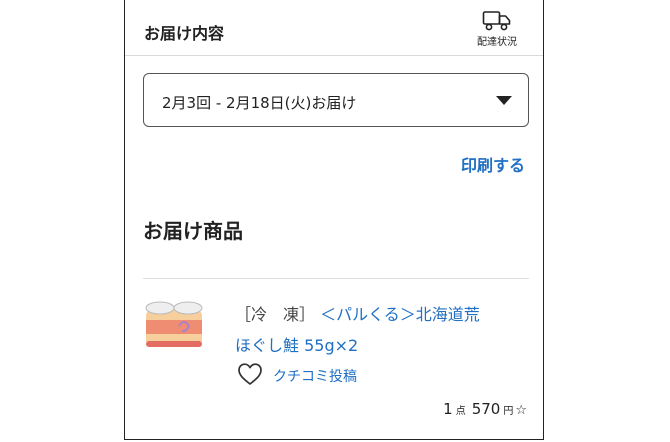 The width and height of the screenshot is (670, 442). Describe the element at coordinates (174, 324) in the screenshot. I see `product-image` at that location.